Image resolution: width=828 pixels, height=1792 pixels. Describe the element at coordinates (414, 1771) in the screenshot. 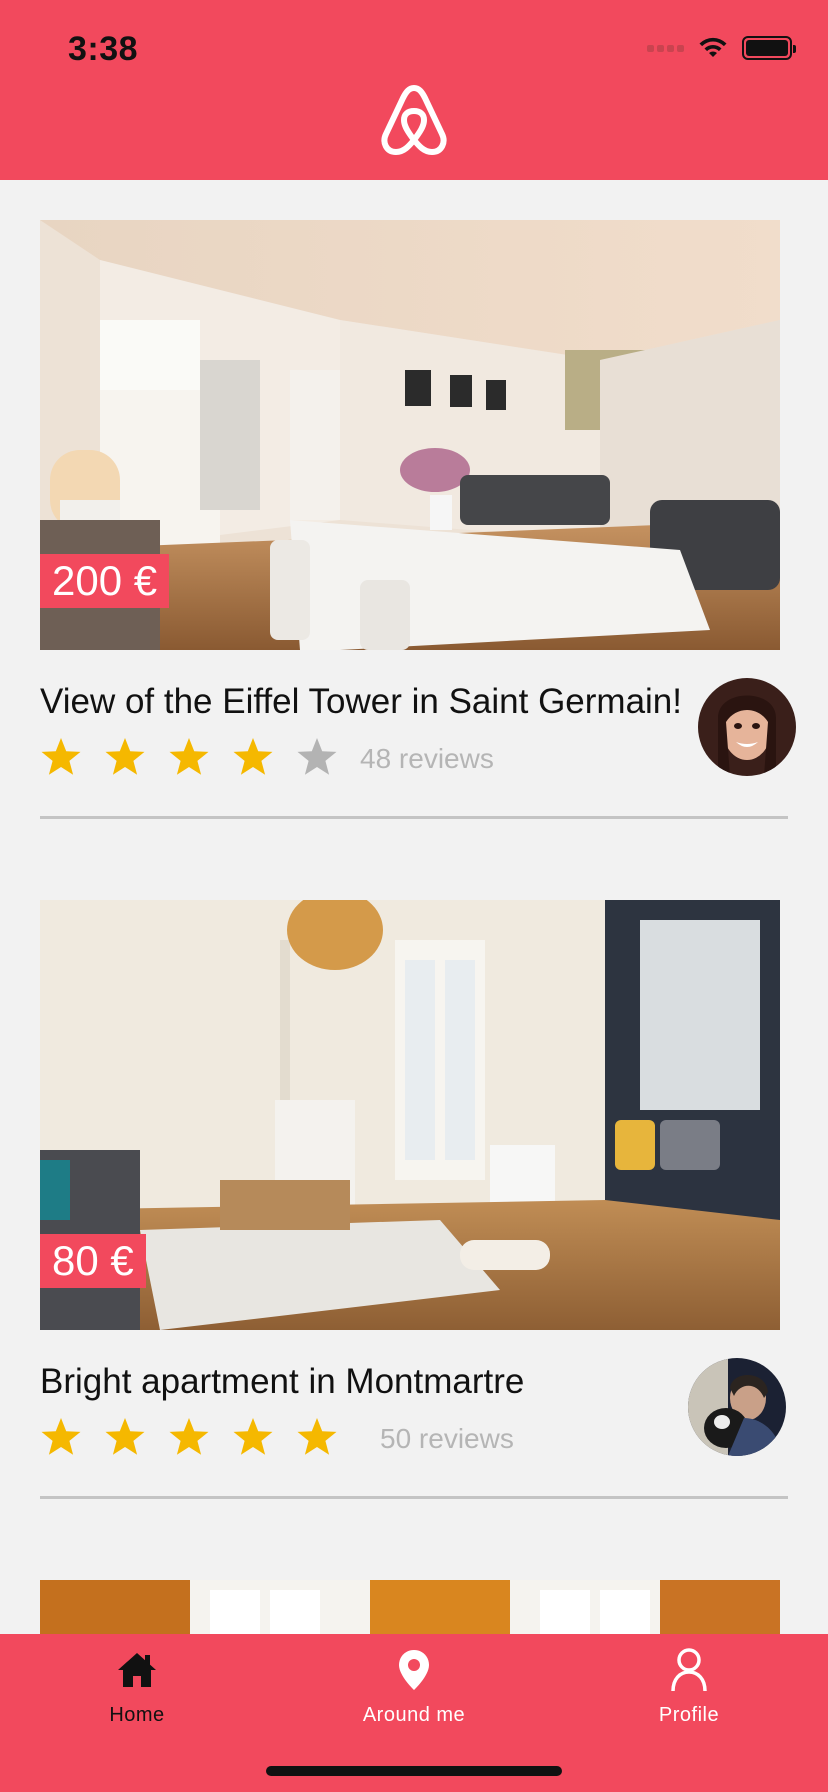

I see `home-indicator` at that location.